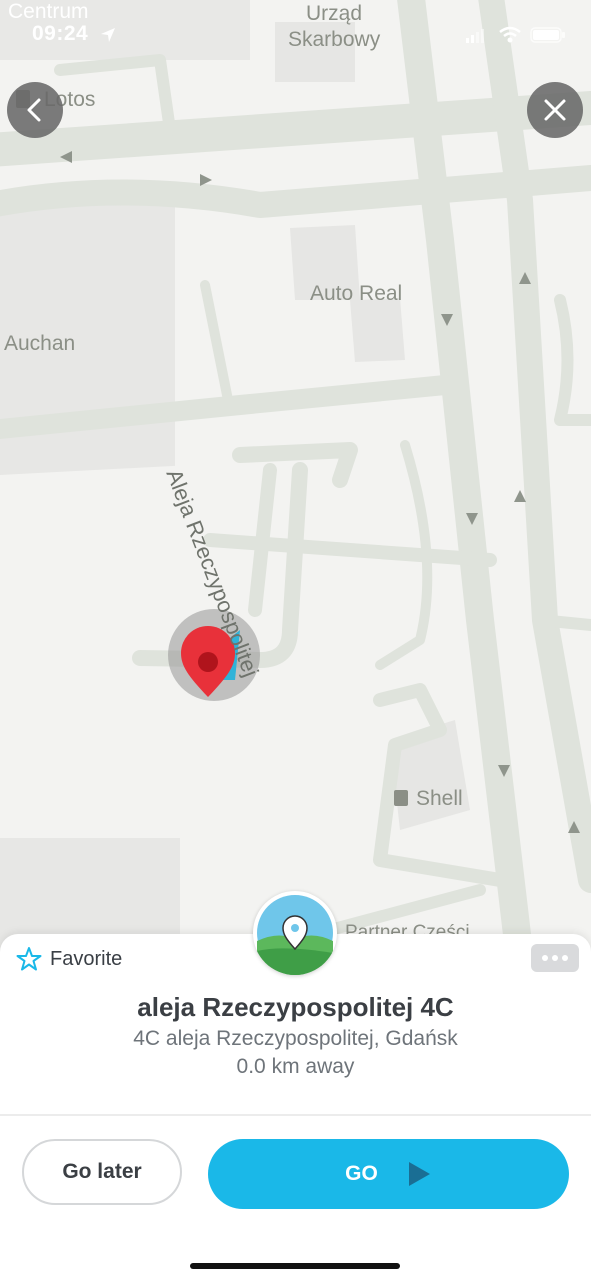 This screenshot has height=1280, width=591. Describe the element at coordinates (555, 958) in the screenshot. I see `more-options-button` at that location.